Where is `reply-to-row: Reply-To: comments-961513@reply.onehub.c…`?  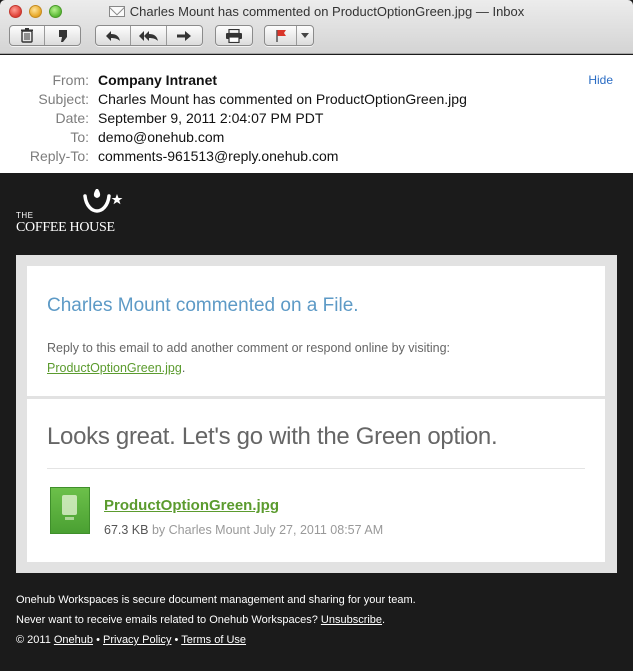
reply-to-row: Reply-To: comments-961513@reply.onehub.c… is located at coordinates (316, 157).